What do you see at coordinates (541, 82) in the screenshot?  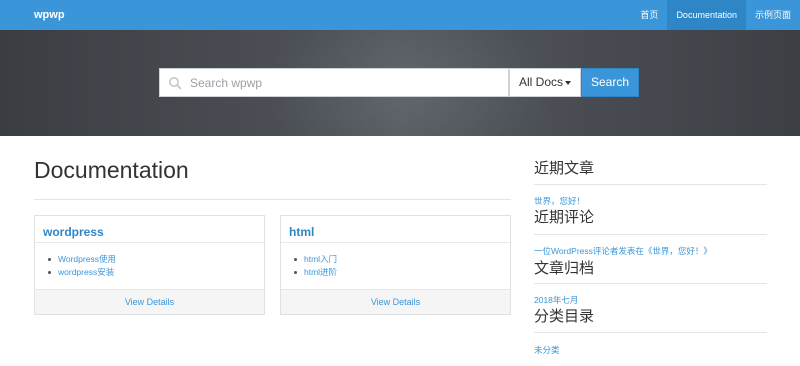 I see `doc-scope-label: All Docs` at bounding box center [541, 82].